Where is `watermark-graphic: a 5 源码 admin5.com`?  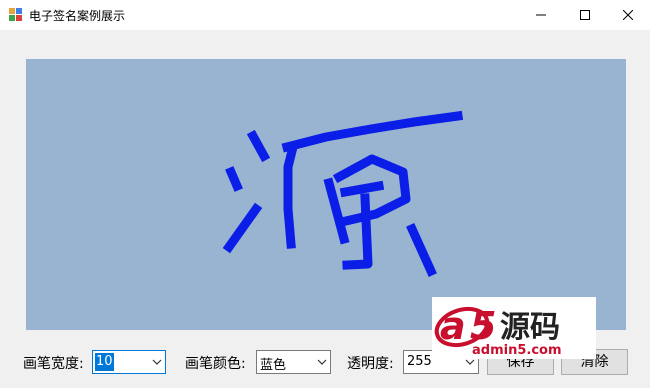 watermark-graphic: a 5 源码 admin5.com is located at coordinates (498, 331).